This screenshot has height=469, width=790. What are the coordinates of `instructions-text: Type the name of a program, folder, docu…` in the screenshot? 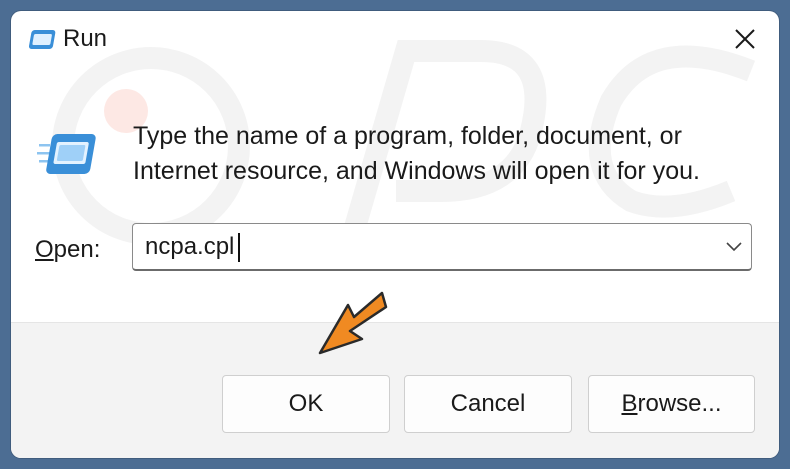 It's located at (416, 154).